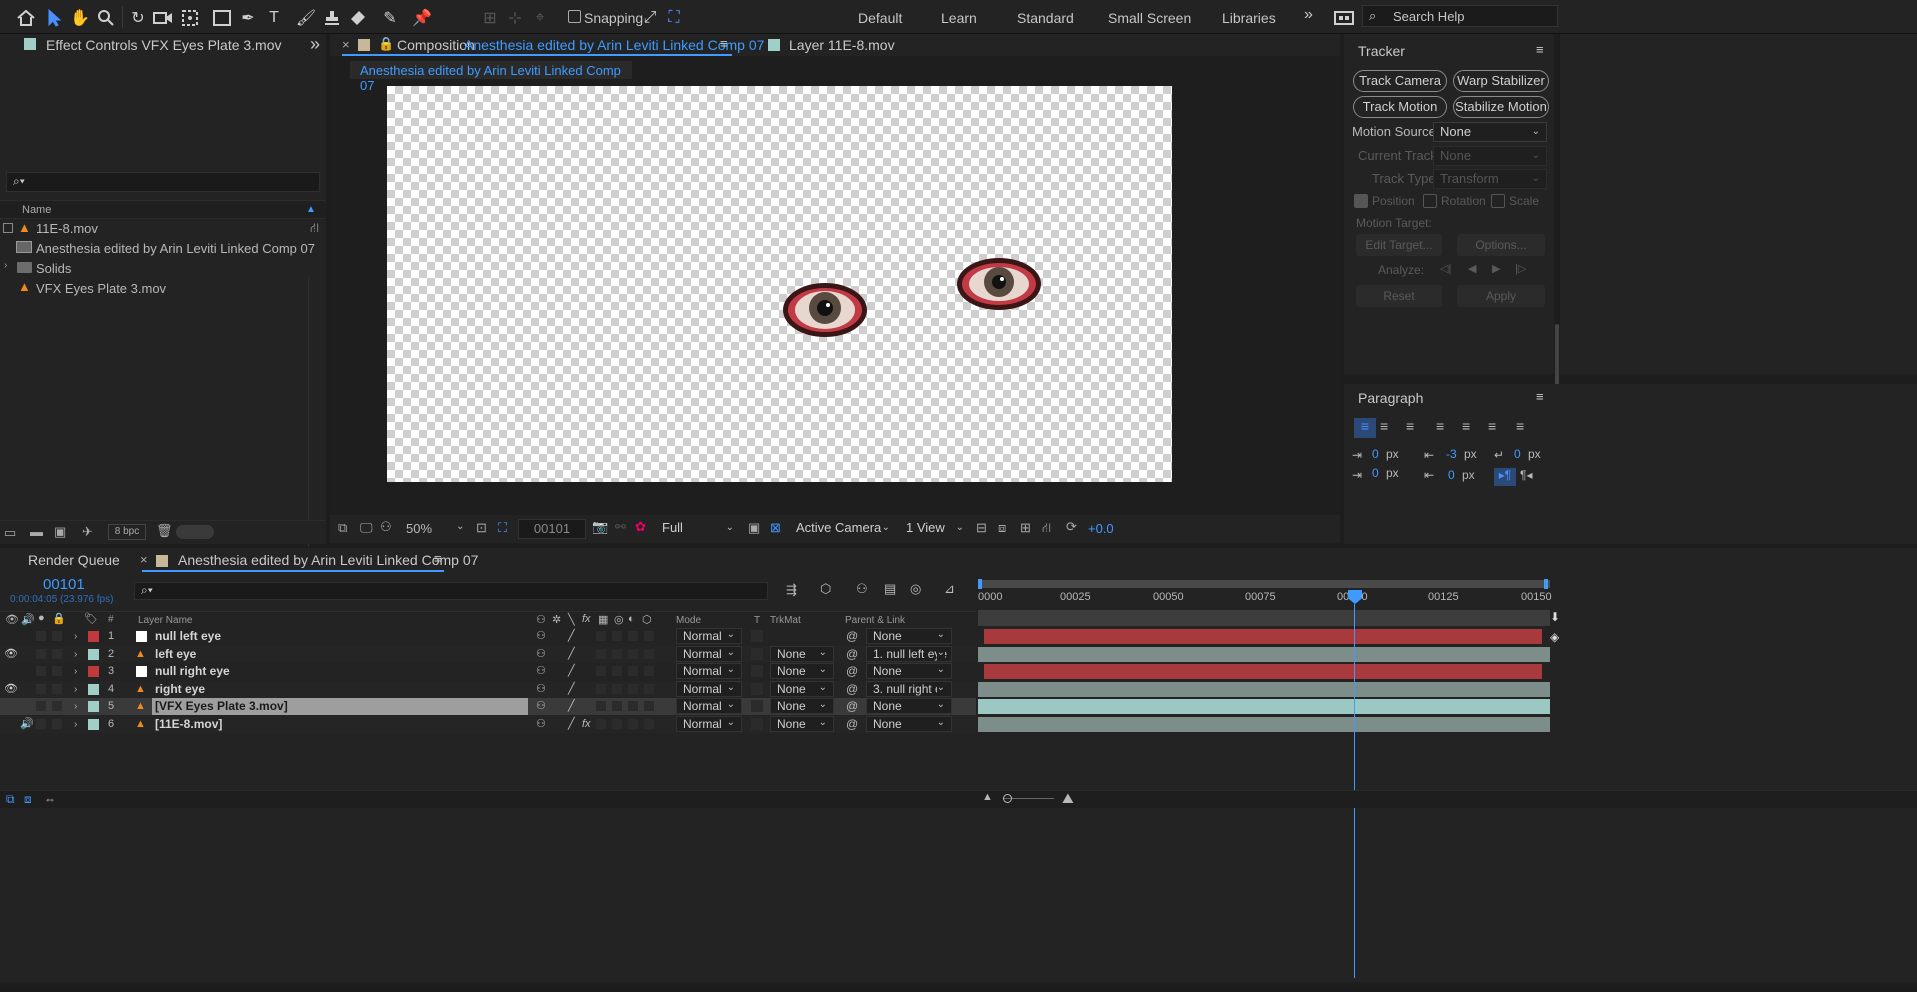 Image resolution: width=1917 pixels, height=992 pixels. Describe the element at coordinates (949, 589) in the screenshot. I see `graph-editor-icon: ⊿` at that location.